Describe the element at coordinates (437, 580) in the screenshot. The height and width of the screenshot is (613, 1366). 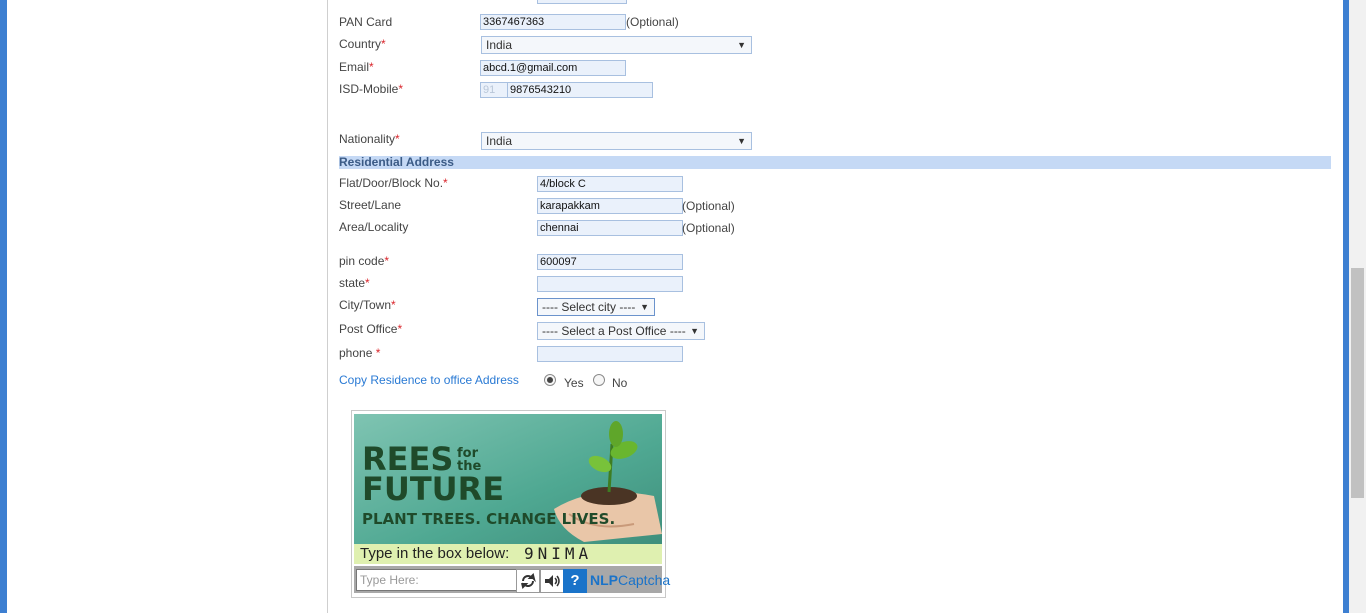
I see `captcha-input: Type Here:` at that location.